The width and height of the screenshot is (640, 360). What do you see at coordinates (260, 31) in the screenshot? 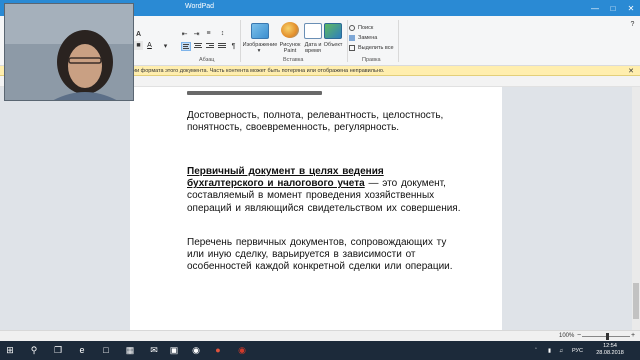
I see `image-icon` at bounding box center [260, 31].